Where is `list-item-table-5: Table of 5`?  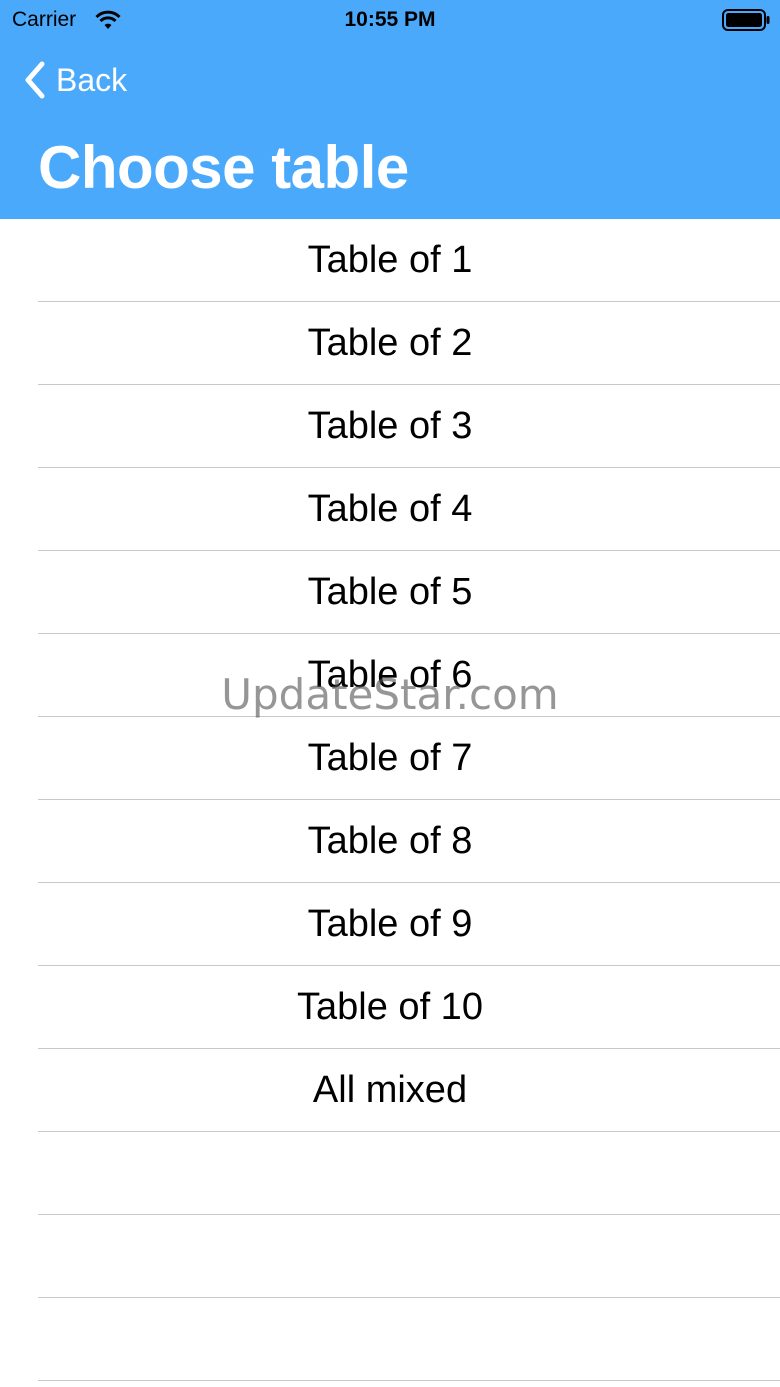
list-item-table-5: Table of 5 is located at coordinates (390, 592).